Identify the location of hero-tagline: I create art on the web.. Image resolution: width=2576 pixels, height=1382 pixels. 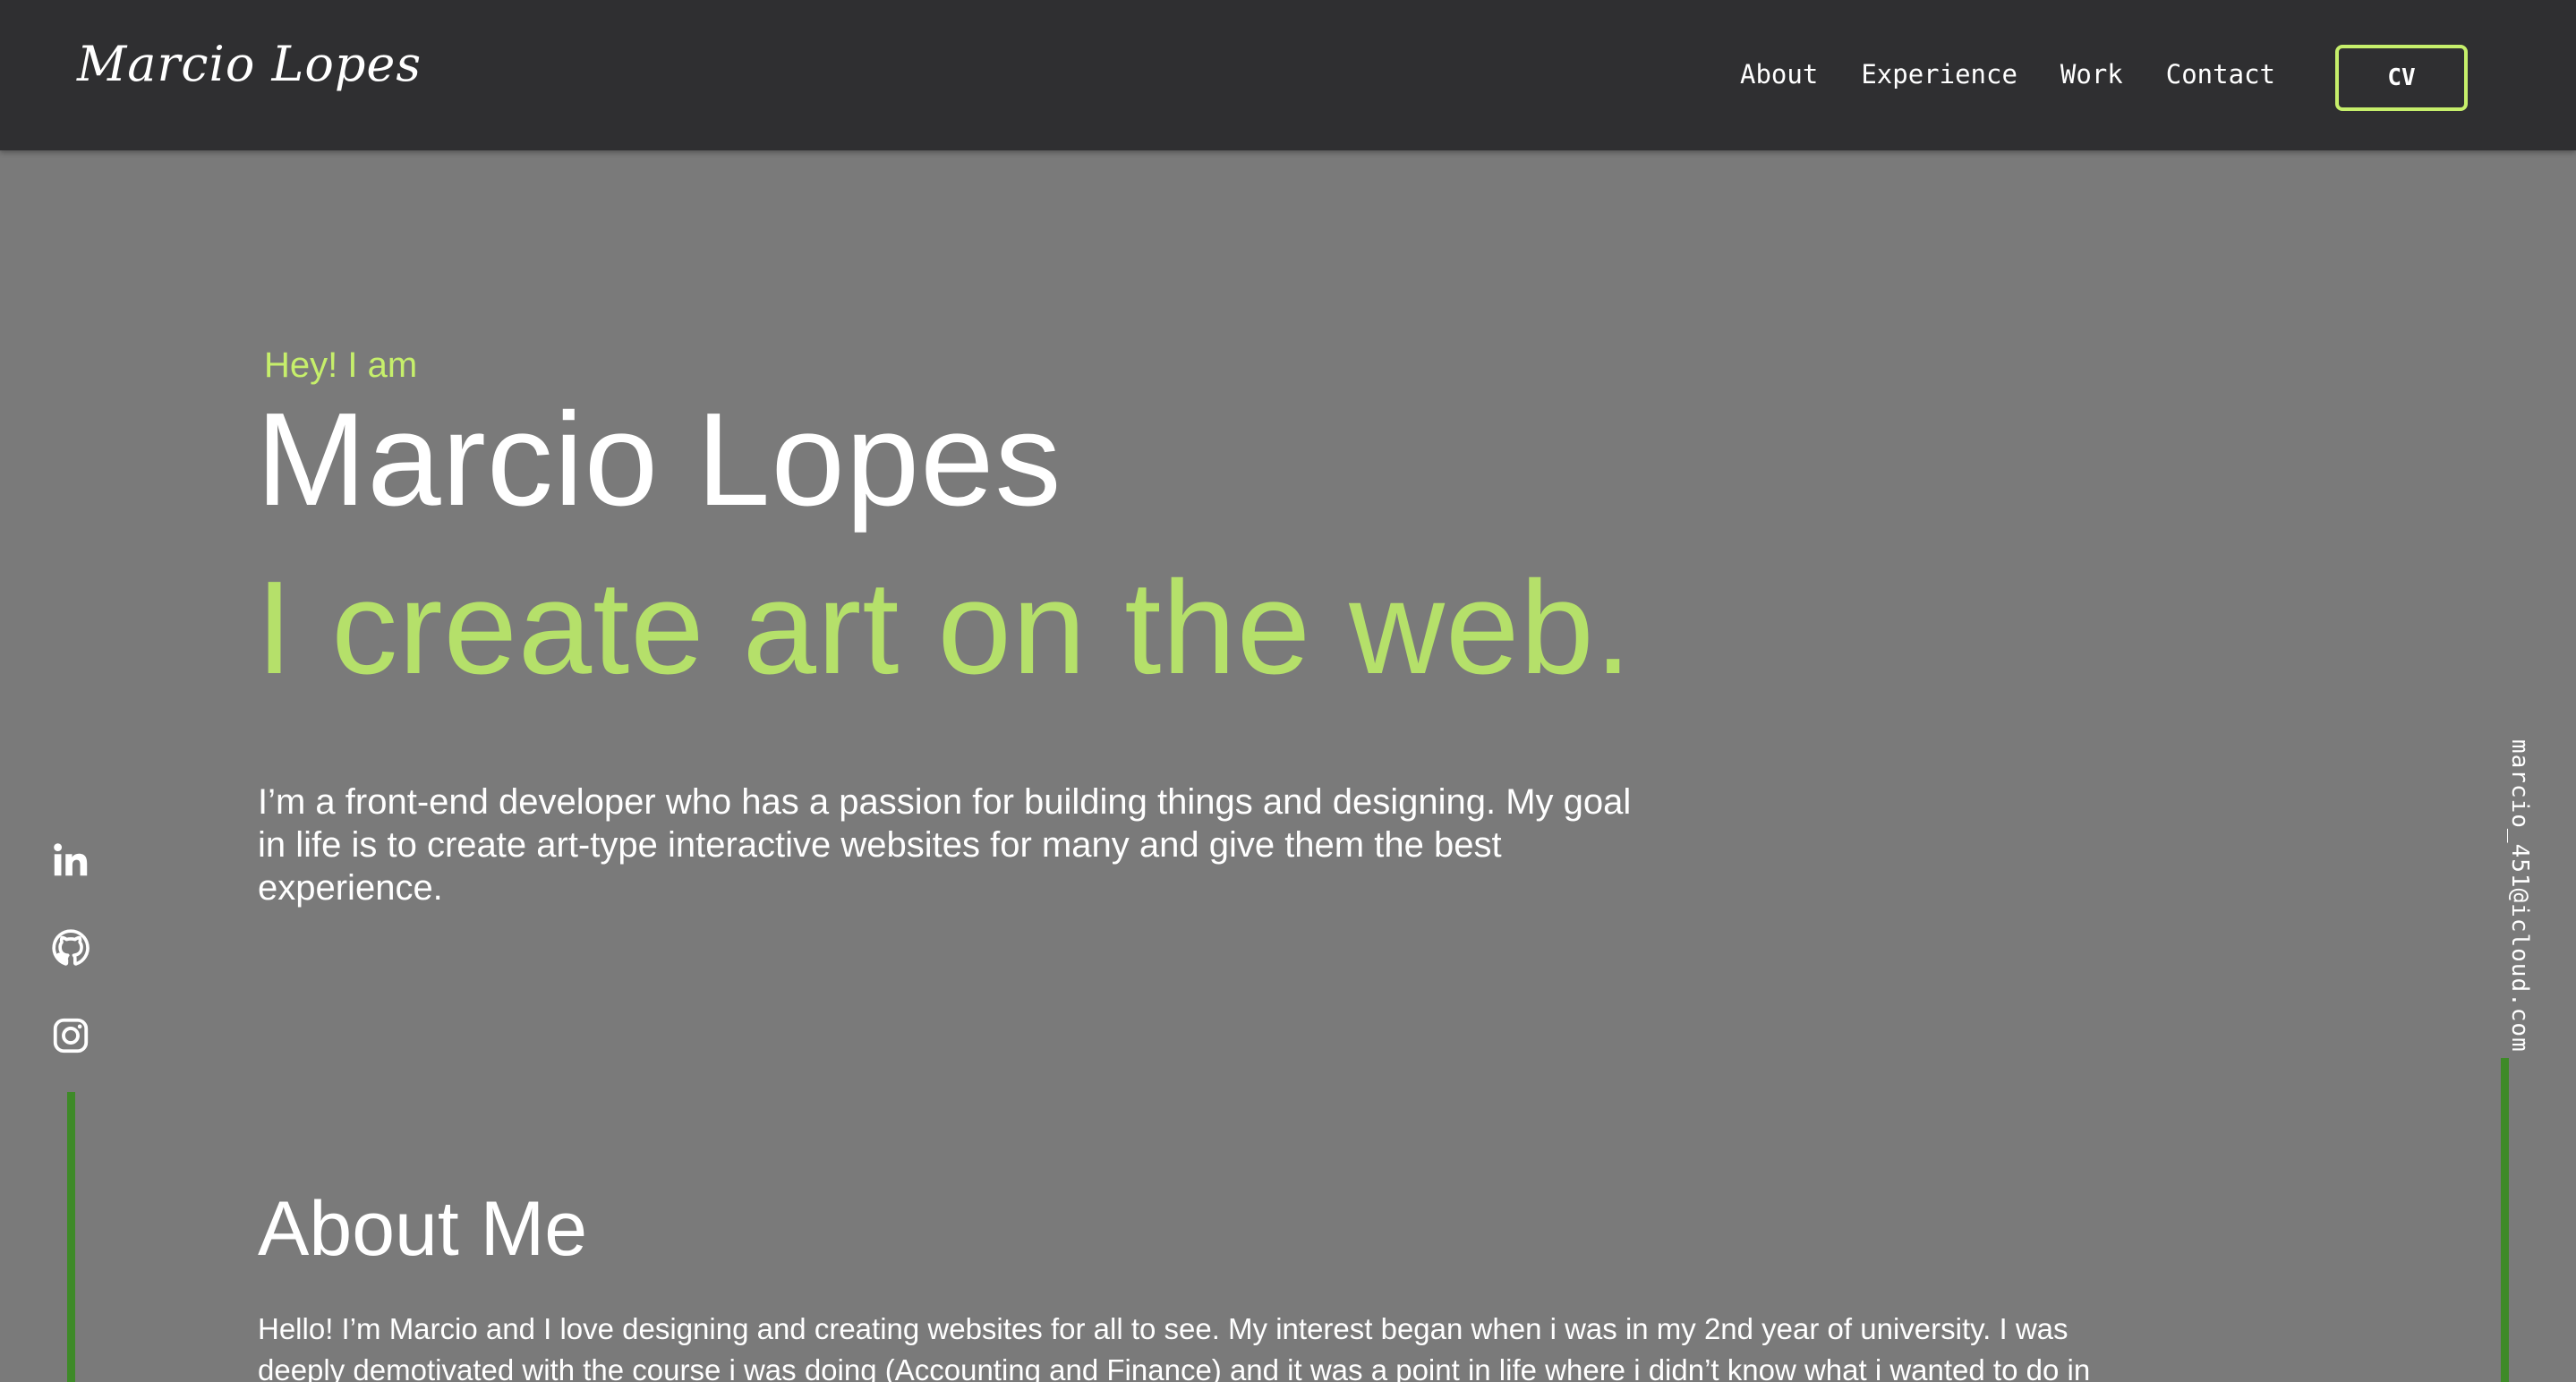
(944, 628).